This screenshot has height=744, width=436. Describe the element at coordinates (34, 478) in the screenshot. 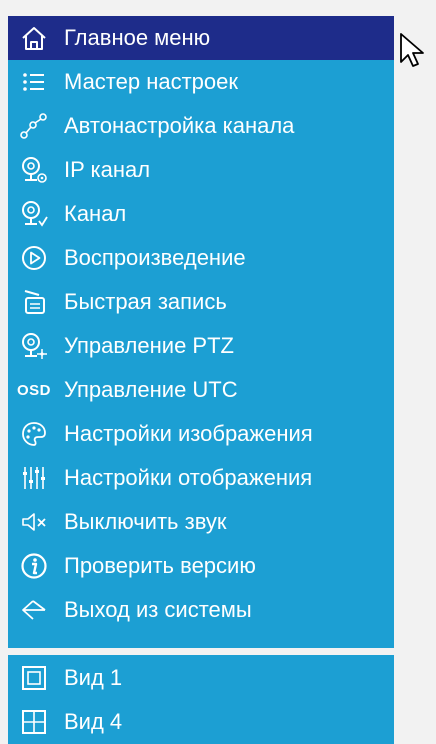

I see `equalizer-icon` at that location.